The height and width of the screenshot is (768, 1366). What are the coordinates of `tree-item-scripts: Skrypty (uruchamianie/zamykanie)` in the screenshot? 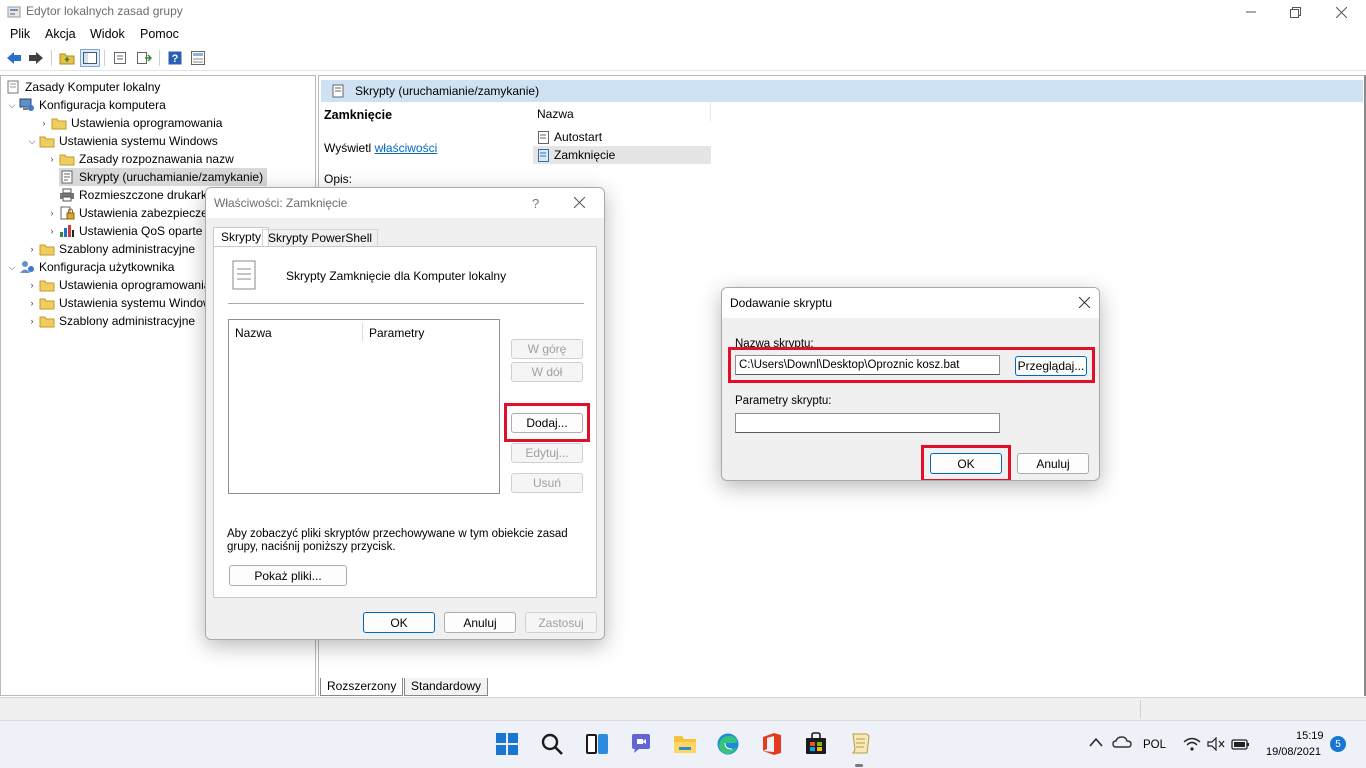 It's located at (163, 177).